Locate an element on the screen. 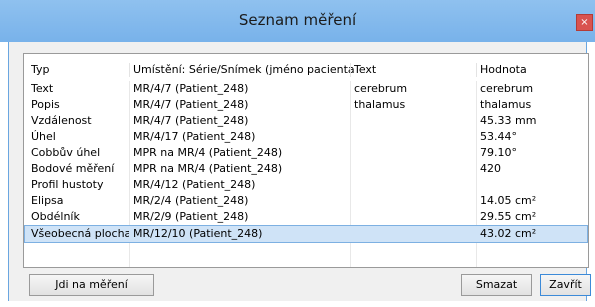 The height and width of the screenshot is (307, 595). column-header-location: Umístění: Série/Snímek (jméno pacienta) is located at coordinates (244, 70).